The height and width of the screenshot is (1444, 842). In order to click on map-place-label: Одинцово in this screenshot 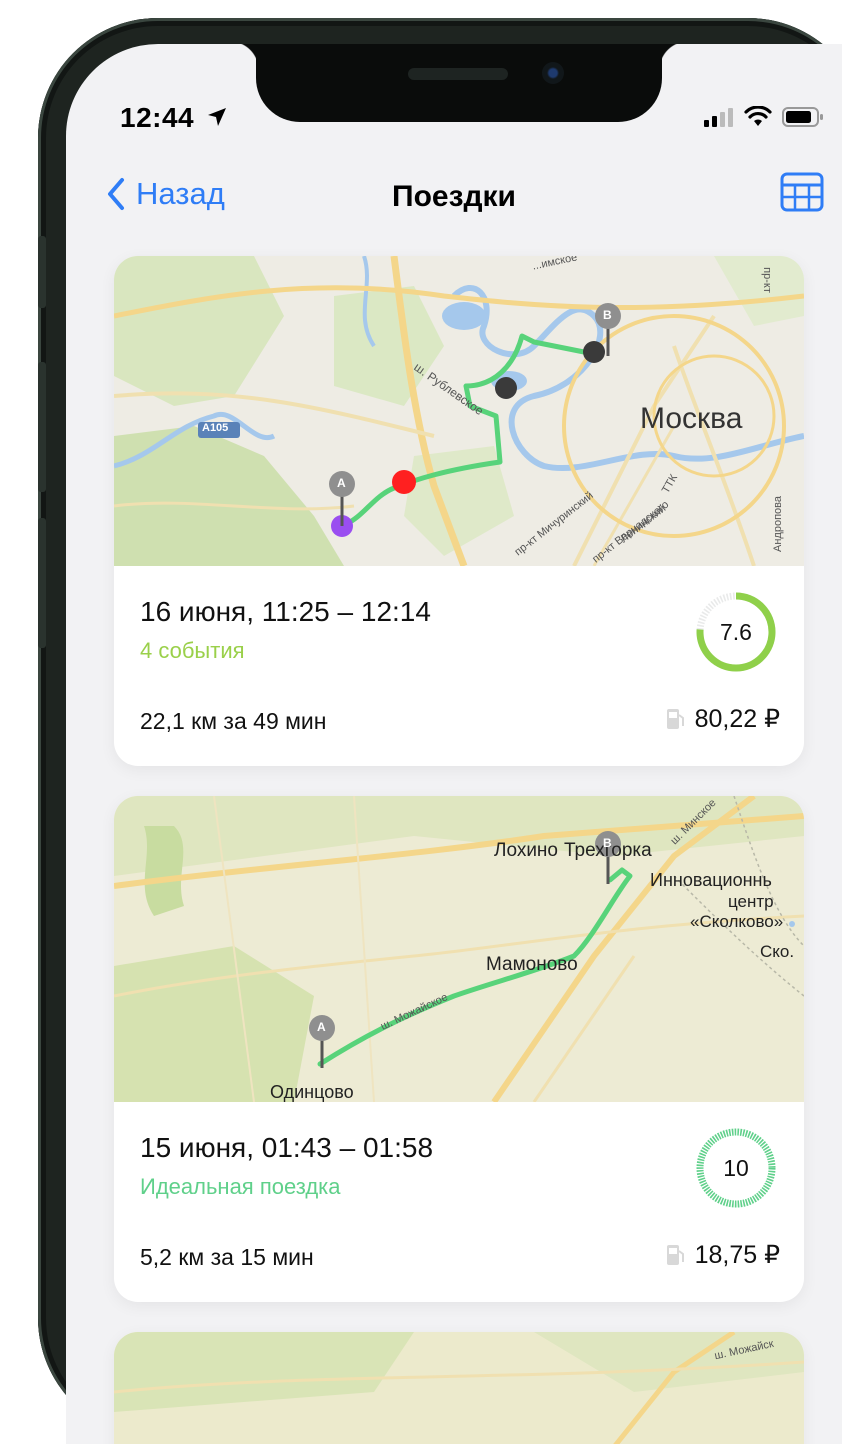, I will do `click(312, 1092)`.